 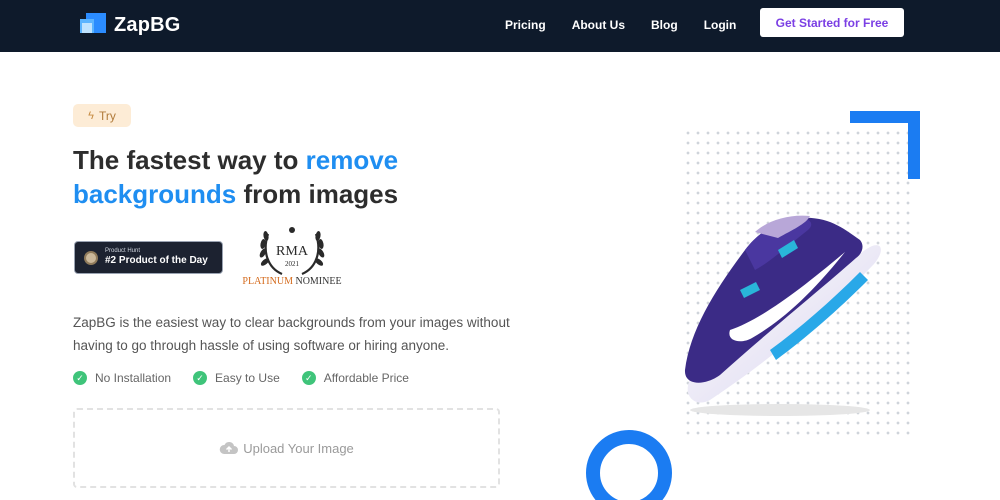 What do you see at coordinates (94, 25) in the screenshot?
I see `logo-icon` at bounding box center [94, 25].